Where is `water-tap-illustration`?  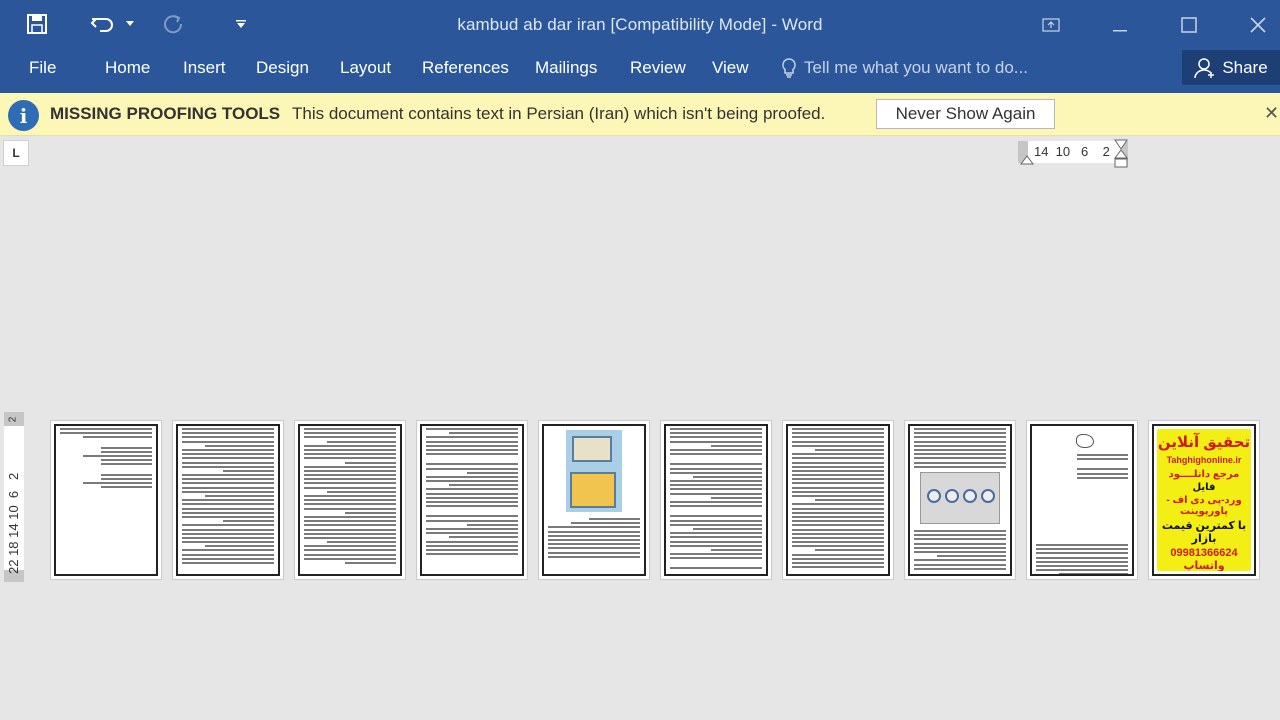 water-tap-illustration is located at coordinates (594, 471).